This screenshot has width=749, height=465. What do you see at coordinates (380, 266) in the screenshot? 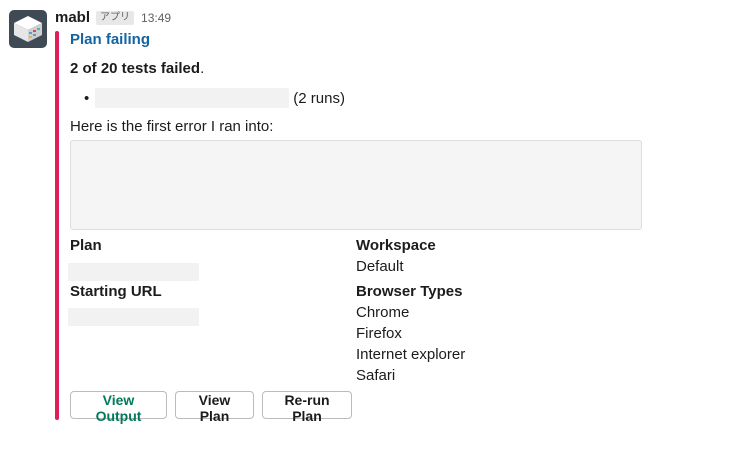
I see `workspace-value: Default` at bounding box center [380, 266].